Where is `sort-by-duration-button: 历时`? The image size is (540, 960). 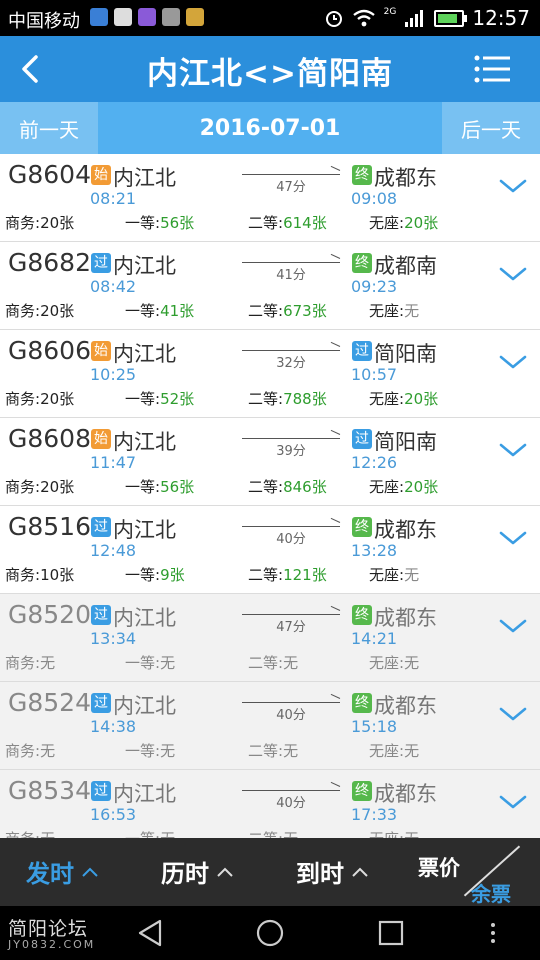
sort-by-duration-button: 历时 is located at coordinates (197, 871).